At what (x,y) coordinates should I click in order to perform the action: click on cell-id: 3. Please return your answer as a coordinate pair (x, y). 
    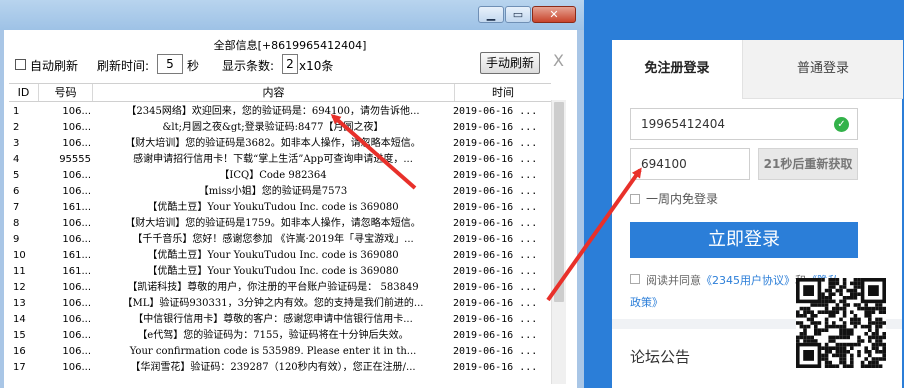
    Looking at the image, I should click on (16, 143).